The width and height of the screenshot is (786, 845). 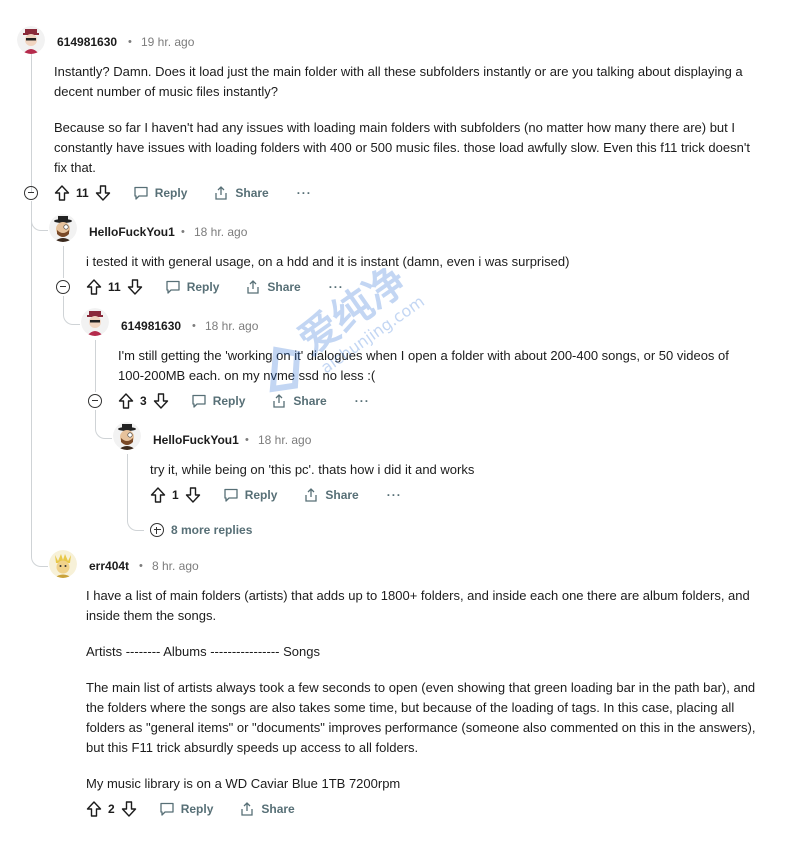 What do you see at coordinates (143, 401) in the screenshot?
I see `vote-score: 3` at bounding box center [143, 401].